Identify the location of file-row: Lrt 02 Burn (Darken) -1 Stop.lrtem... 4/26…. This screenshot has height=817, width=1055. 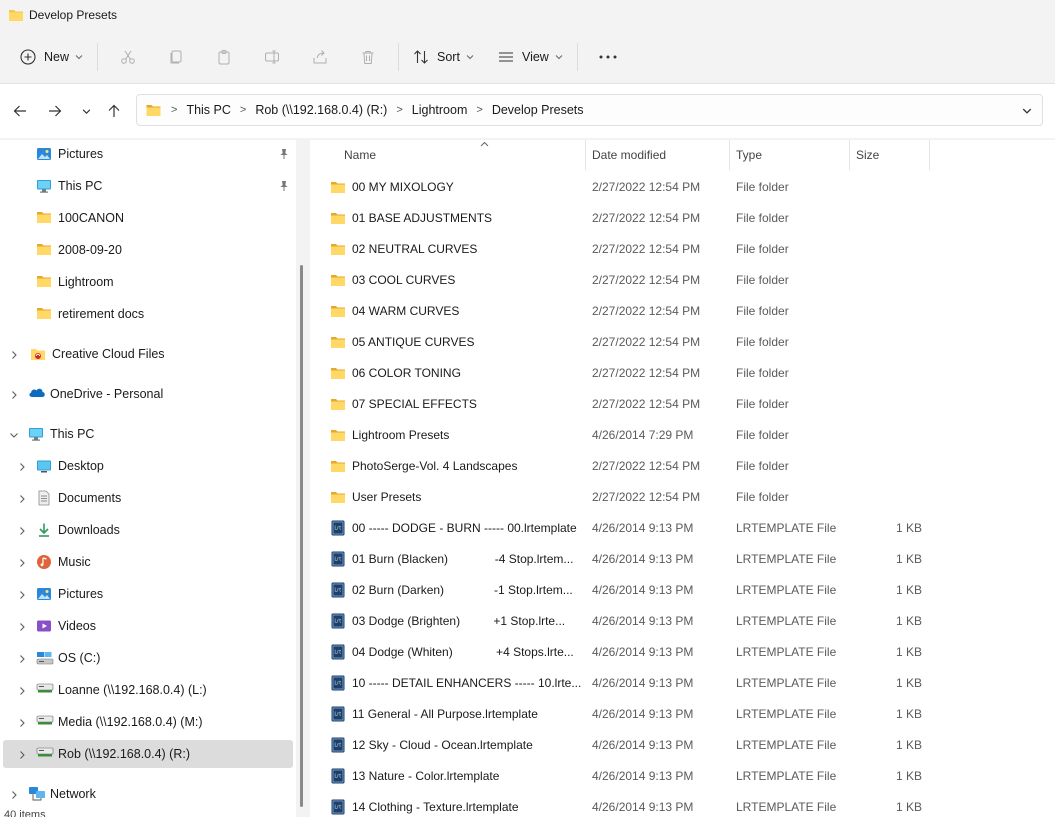
(682, 589).